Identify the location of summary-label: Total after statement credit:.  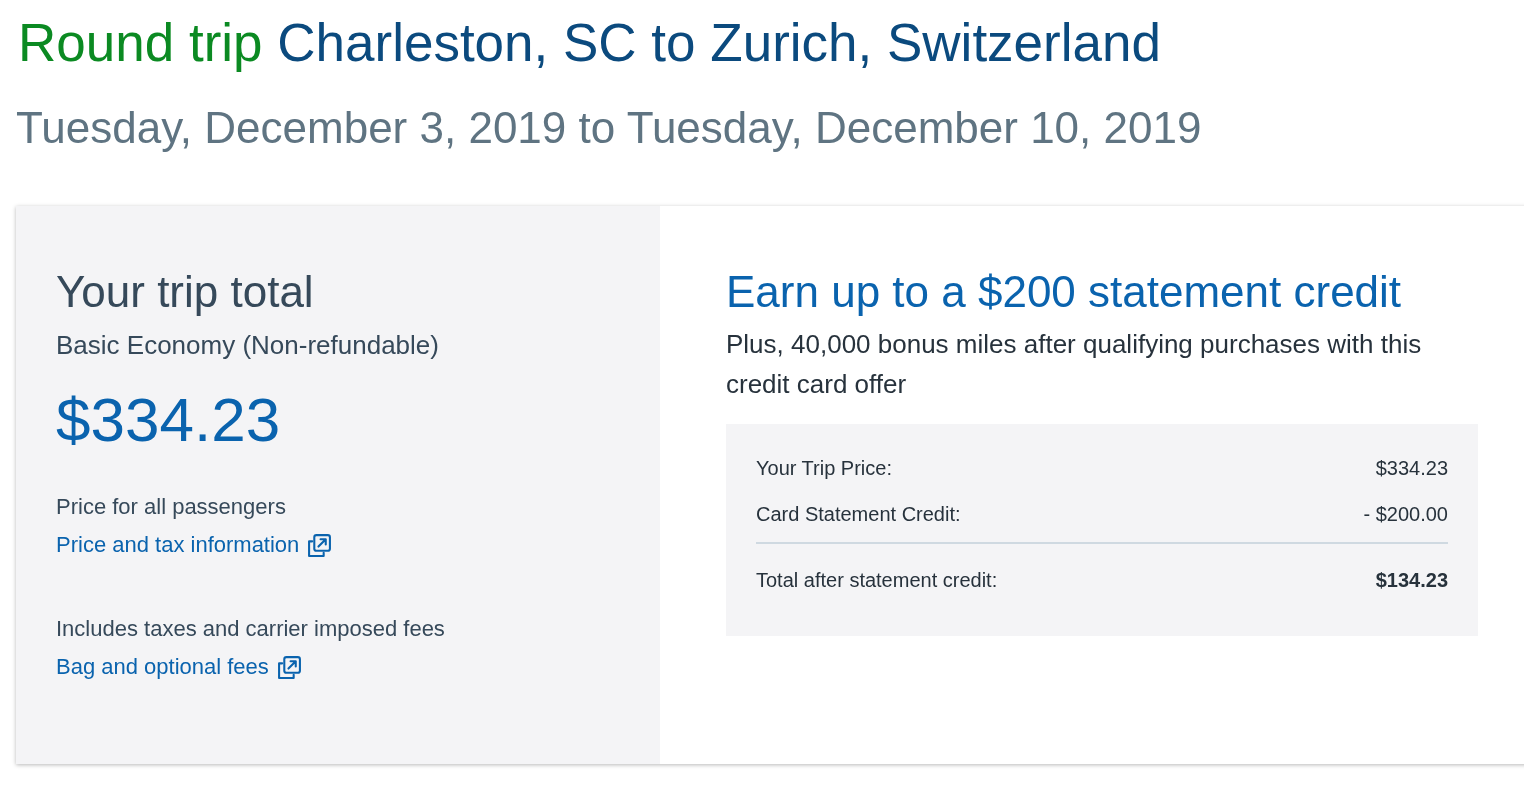
(877, 580).